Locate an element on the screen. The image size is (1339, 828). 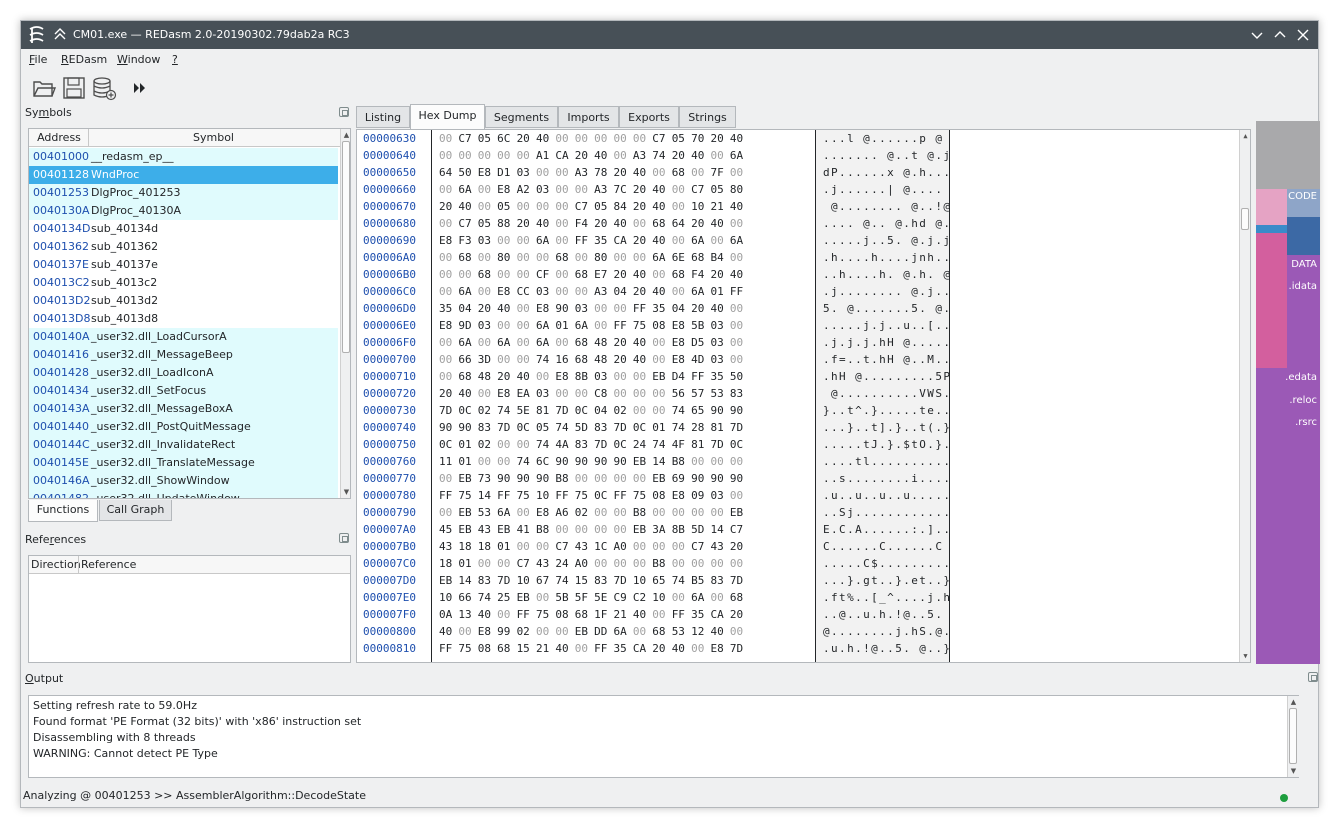
symbol-row: 00401000 __redasm_ep__ is located at coordinates (183, 157).